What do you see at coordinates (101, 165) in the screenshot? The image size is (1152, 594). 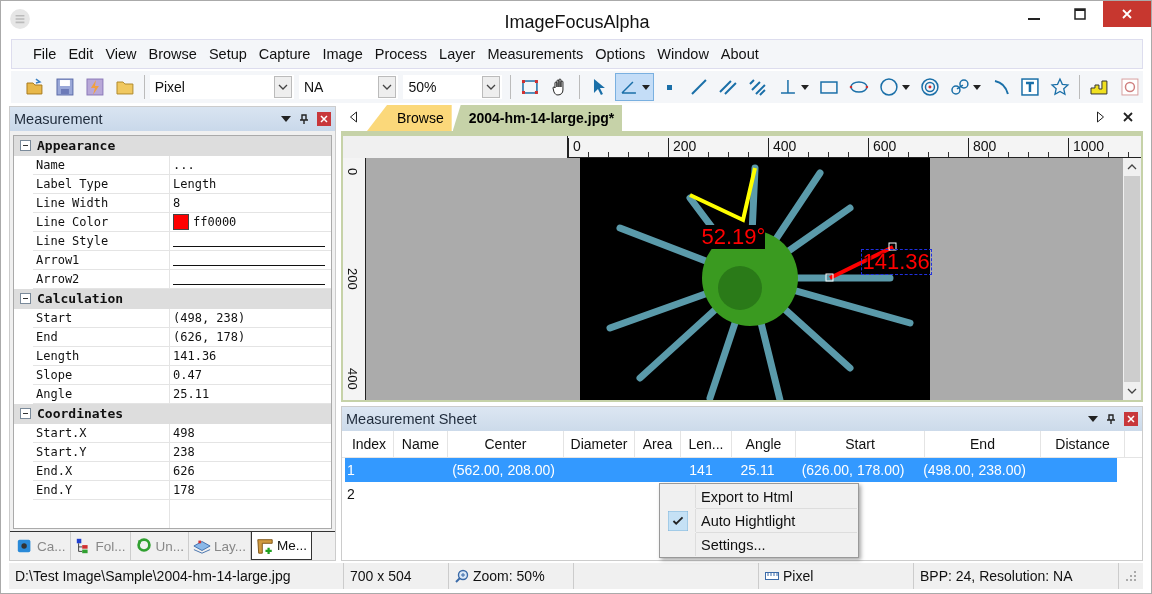 I see `property-name: Name` at bounding box center [101, 165].